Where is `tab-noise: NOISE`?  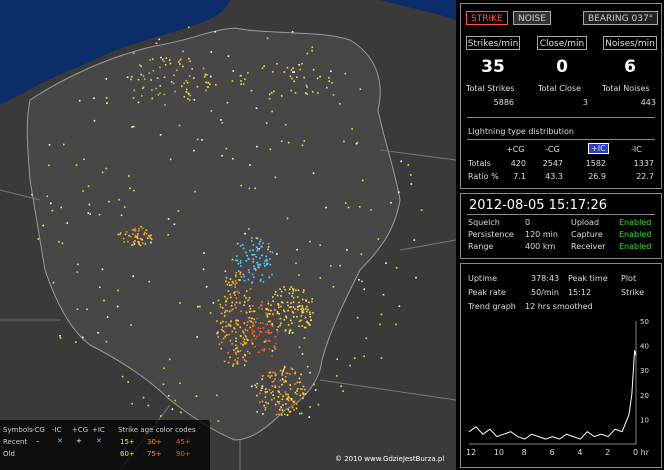
tab-noise: NOISE is located at coordinates (532, 18).